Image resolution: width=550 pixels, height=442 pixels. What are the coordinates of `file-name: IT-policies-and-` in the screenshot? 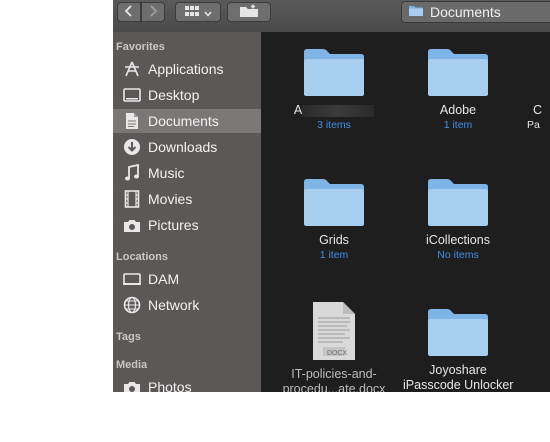 It's located at (334, 374).